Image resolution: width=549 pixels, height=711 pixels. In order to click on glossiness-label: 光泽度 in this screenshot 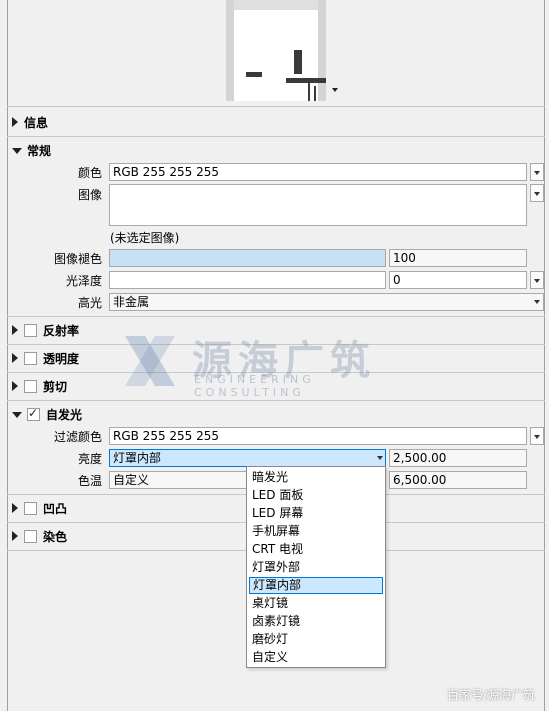, I will do `click(83, 281)`.